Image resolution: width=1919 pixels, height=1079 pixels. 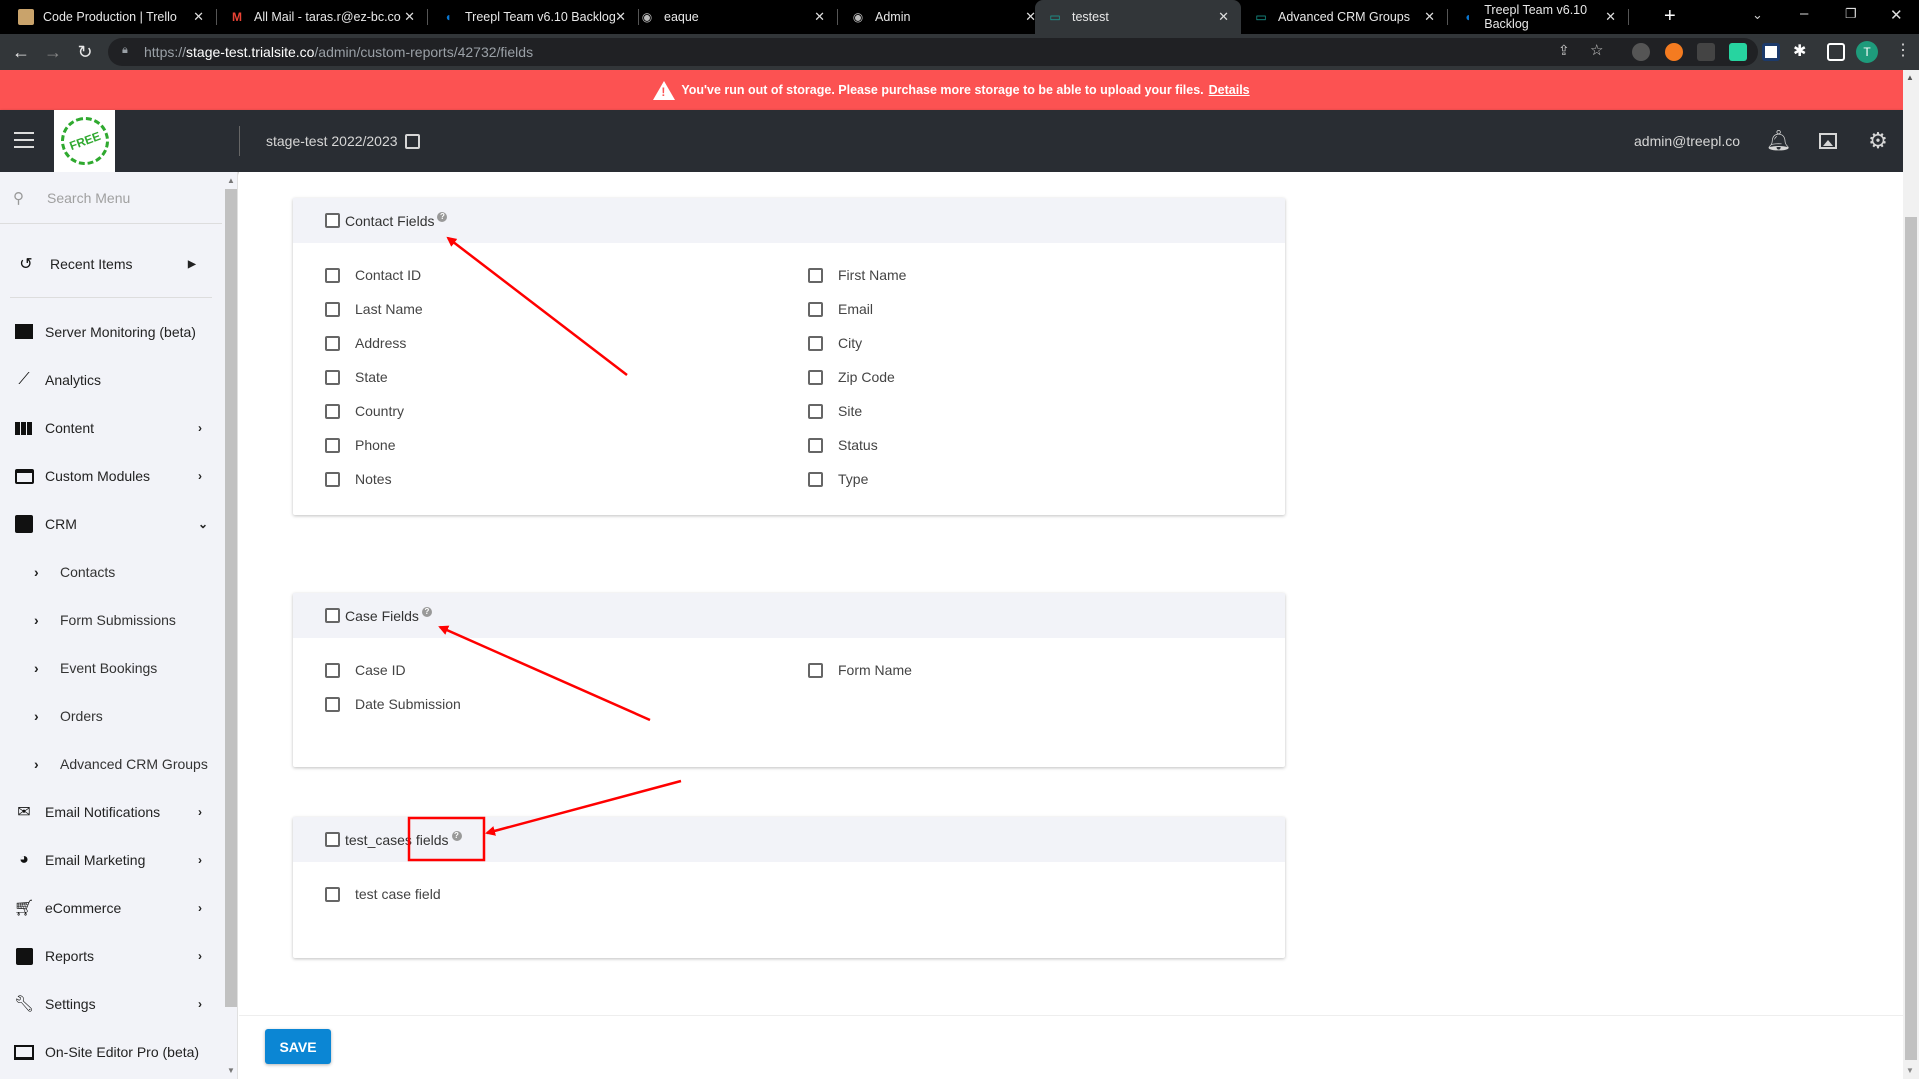 What do you see at coordinates (365, 343) in the screenshot?
I see `field-checkbox-row: Address` at bounding box center [365, 343].